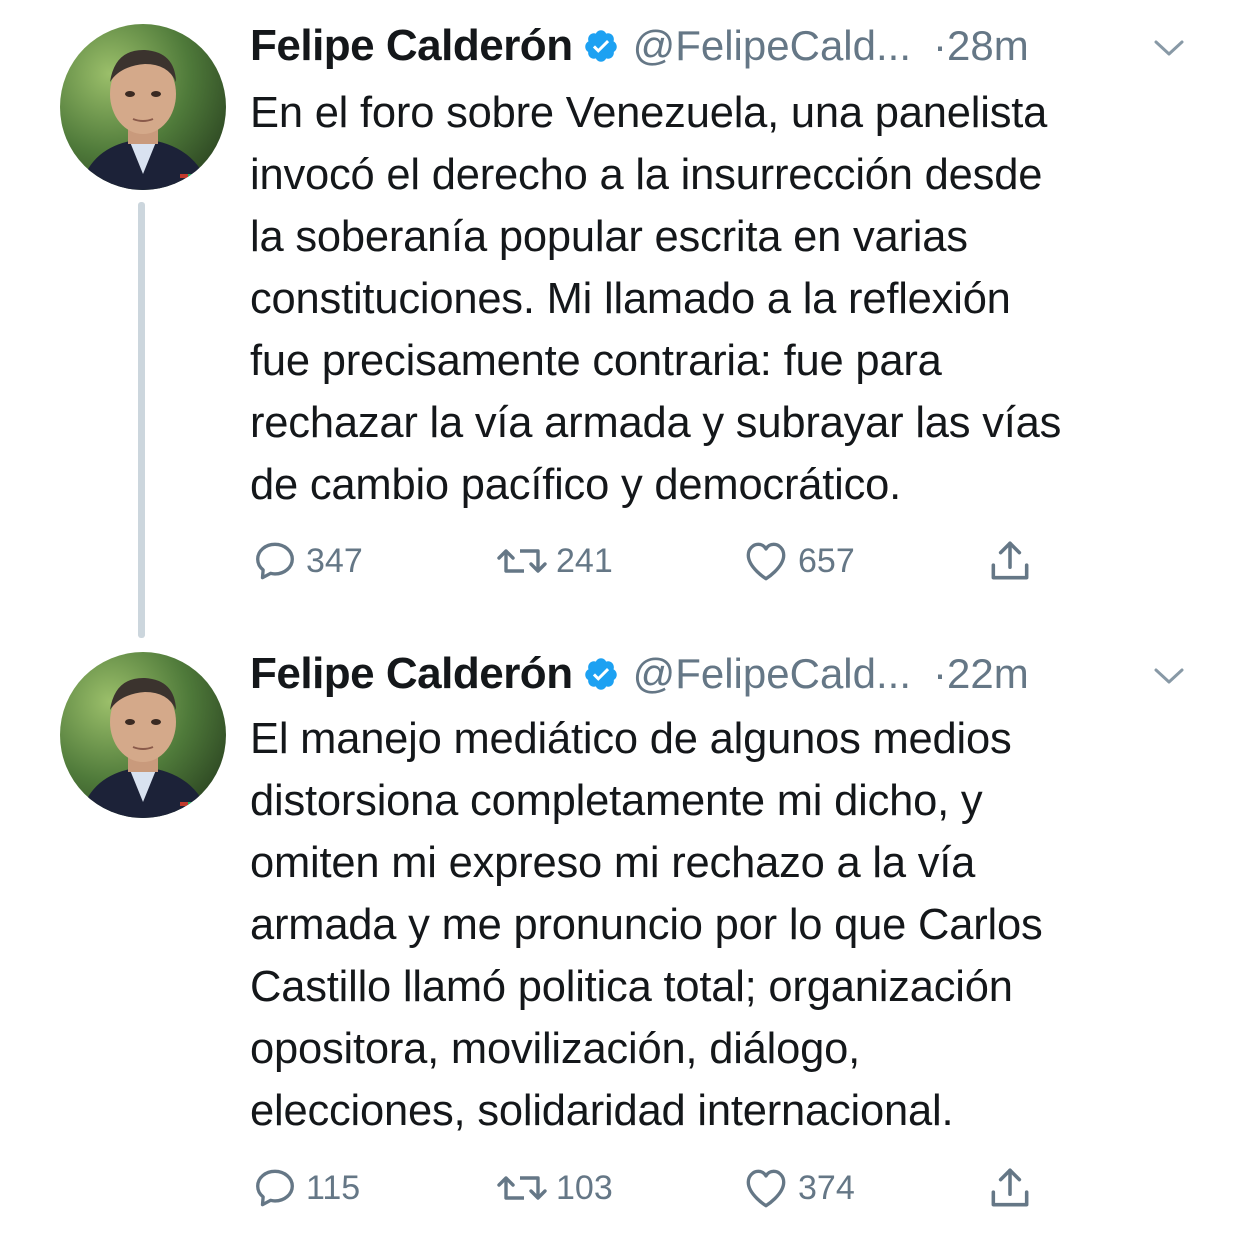 The image size is (1242, 1238). I want to click on retweet-button: 103, so click(553, 1188).